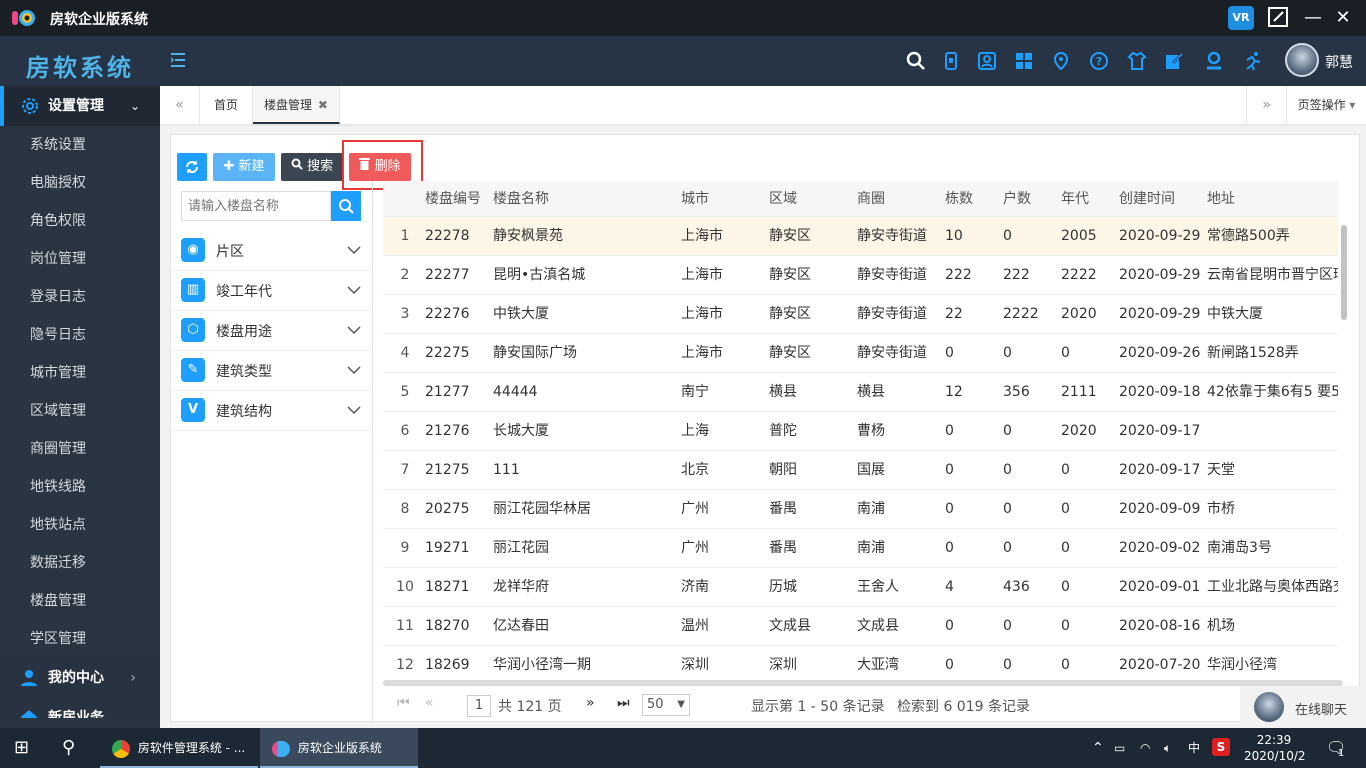 This screenshot has height=768, width=1366. What do you see at coordinates (1061, 61) in the screenshot?
I see `location-icon` at bounding box center [1061, 61].